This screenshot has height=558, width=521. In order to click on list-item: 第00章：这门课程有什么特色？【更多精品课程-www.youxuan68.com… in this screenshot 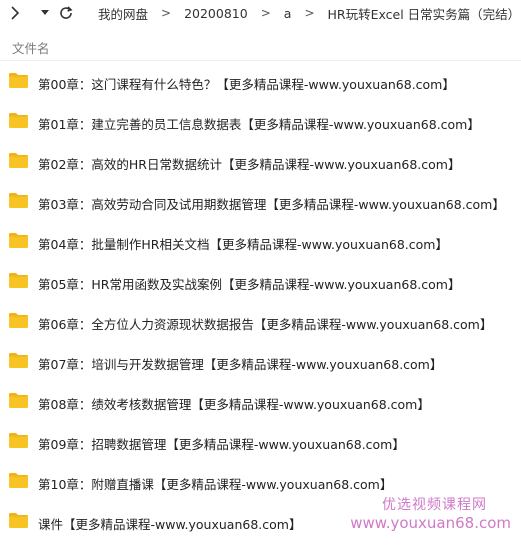, I will do `click(260, 82)`.